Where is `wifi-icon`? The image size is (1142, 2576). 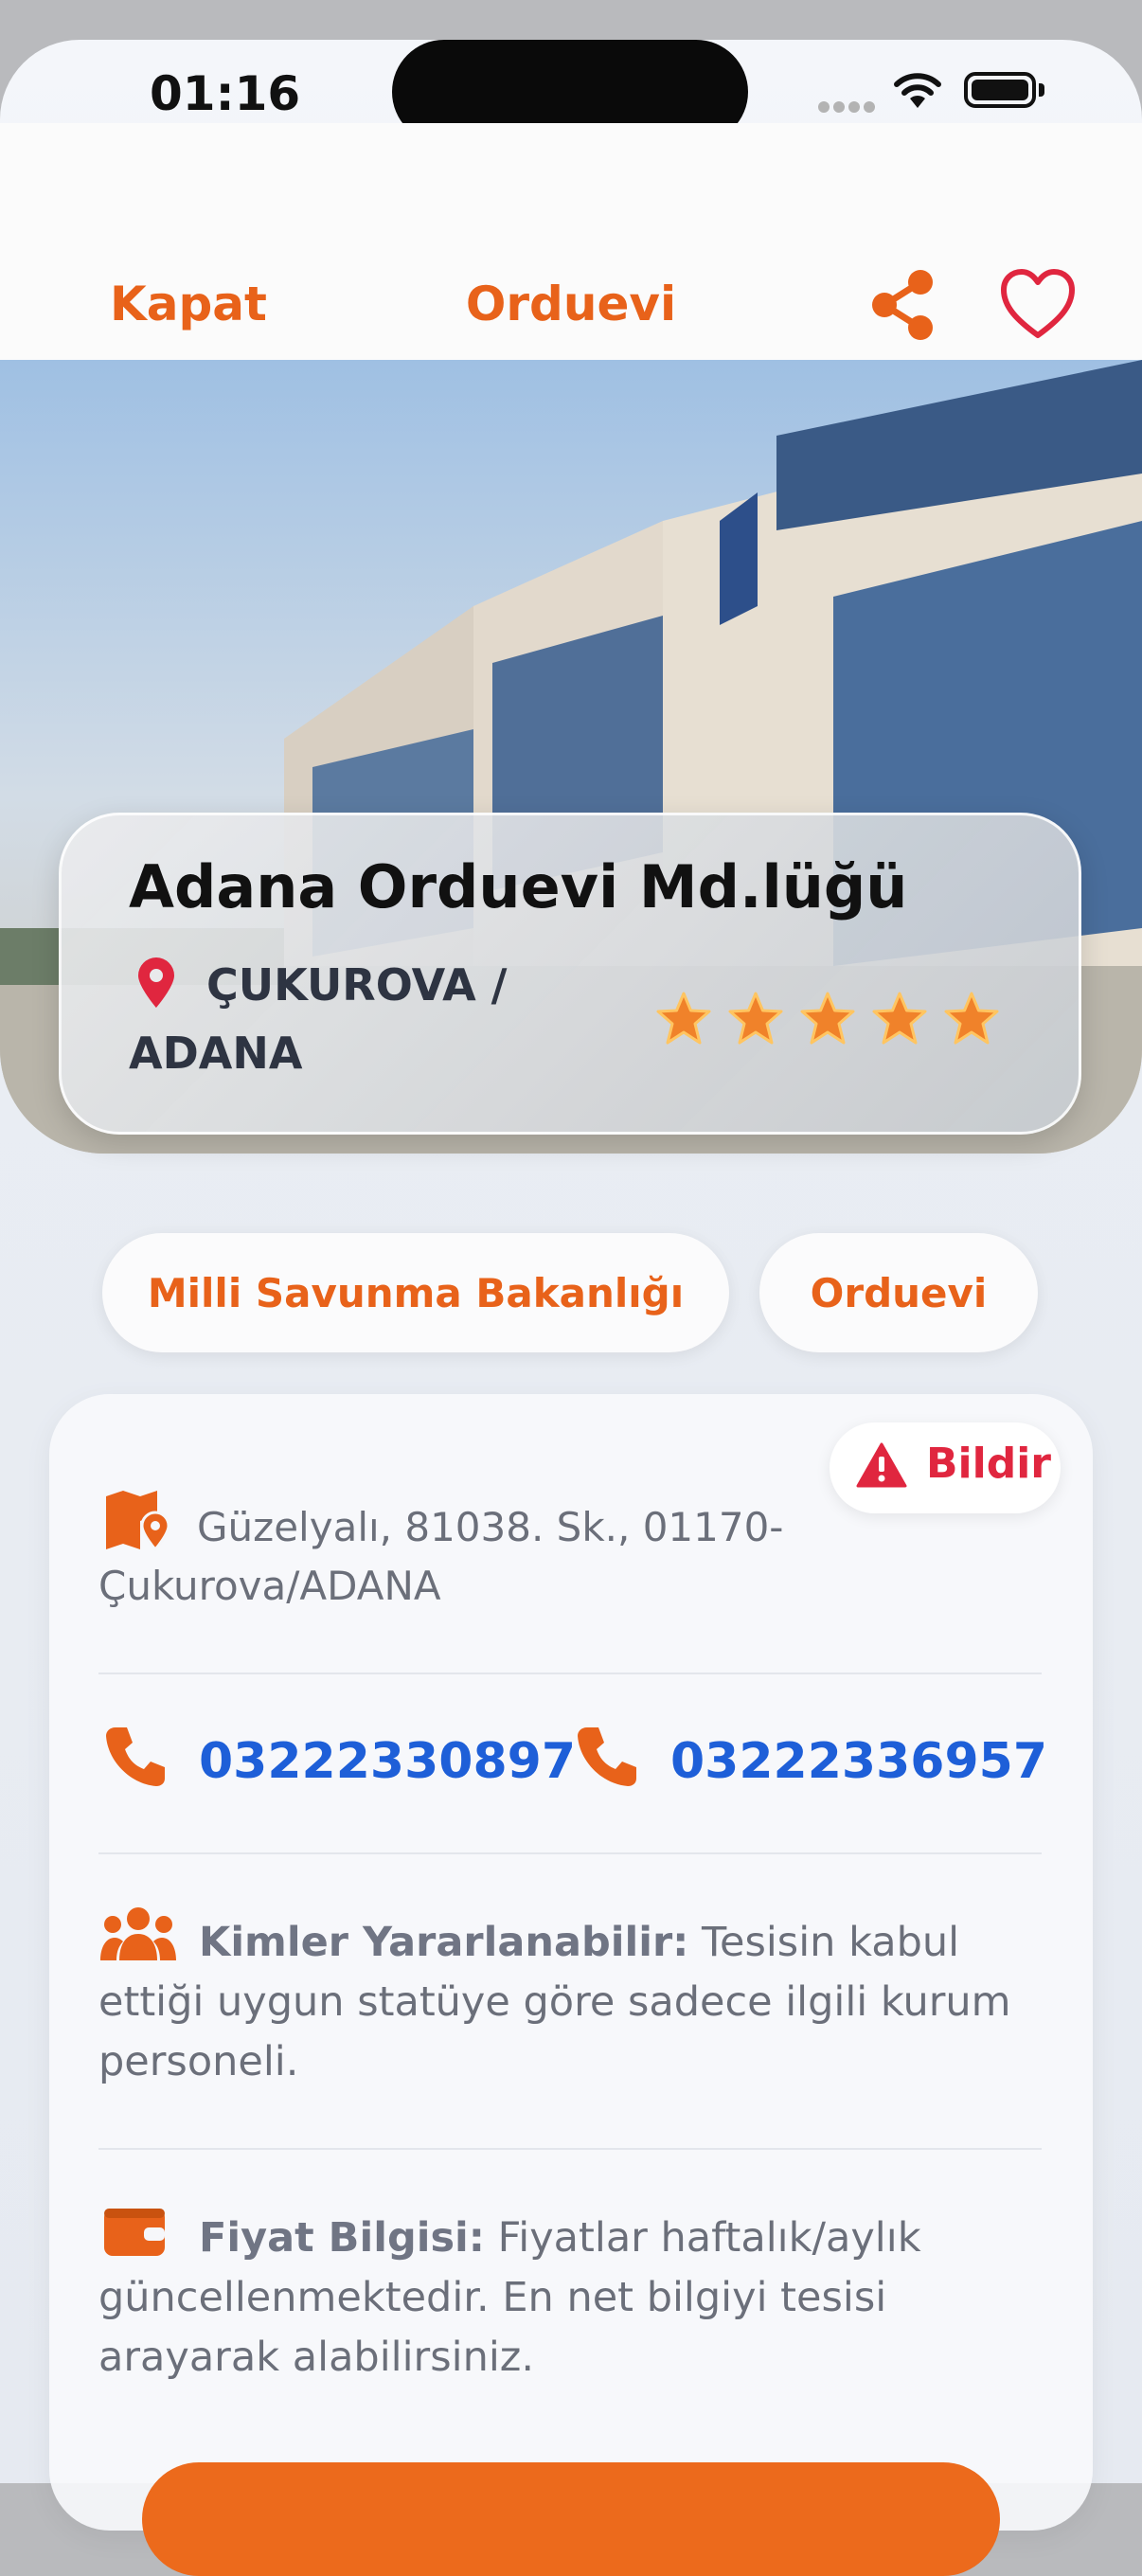 wifi-icon is located at coordinates (917, 90).